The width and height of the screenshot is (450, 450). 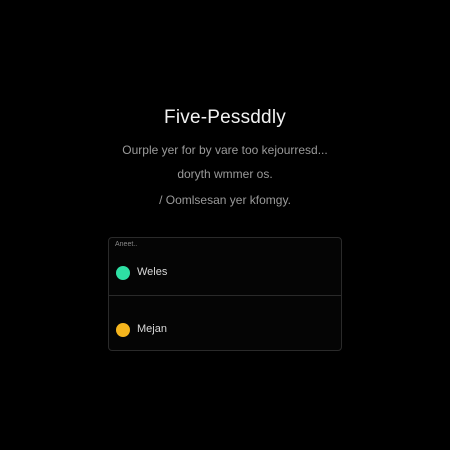 What do you see at coordinates (225, 273) in the screenshot?
I see `option-item: Weles` at bounding box center [225, 273].